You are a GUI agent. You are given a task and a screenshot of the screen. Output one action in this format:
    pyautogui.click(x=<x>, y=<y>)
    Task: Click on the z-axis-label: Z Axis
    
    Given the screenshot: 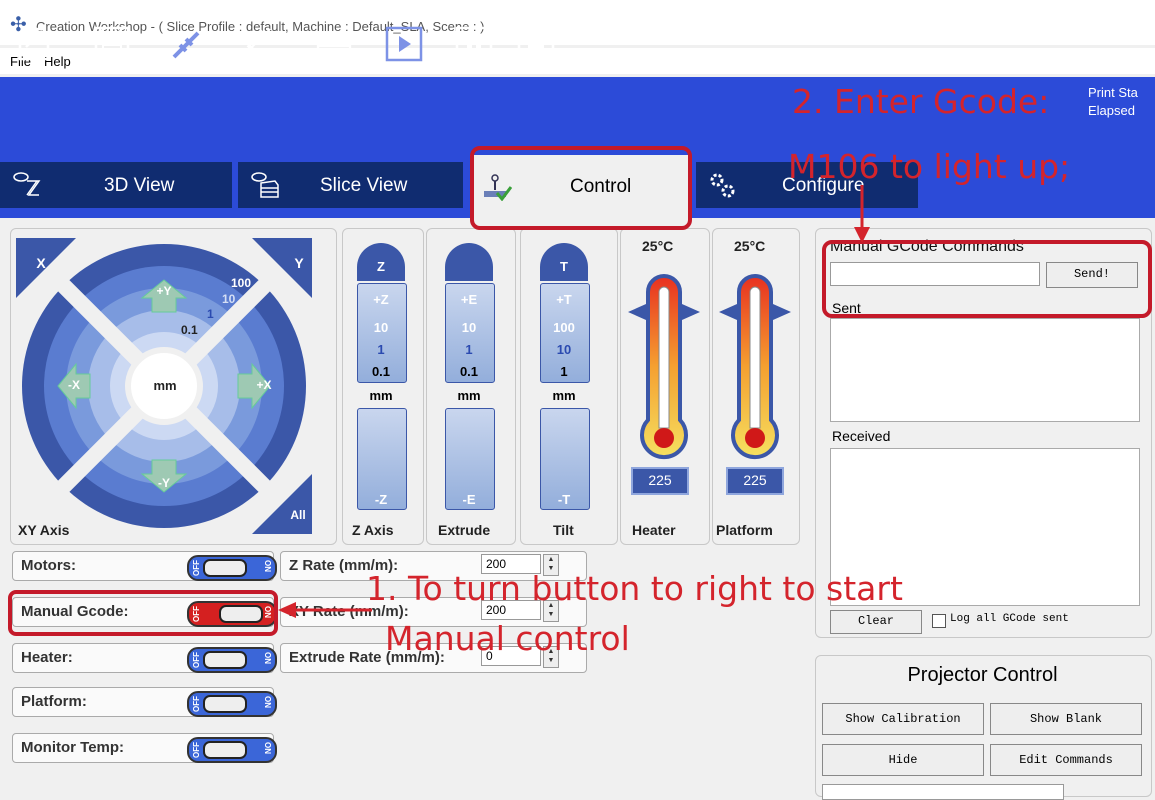 What is the action you would take?
    pyautogui.click(x=373, y=530)
    